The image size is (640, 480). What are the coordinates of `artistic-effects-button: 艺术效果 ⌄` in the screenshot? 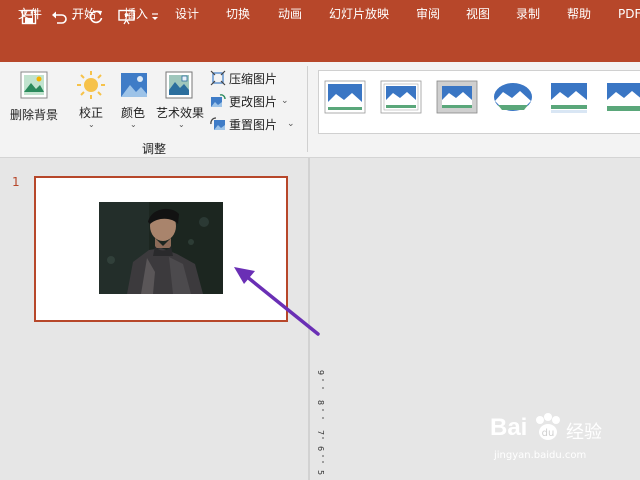 It's located at (180, 98).